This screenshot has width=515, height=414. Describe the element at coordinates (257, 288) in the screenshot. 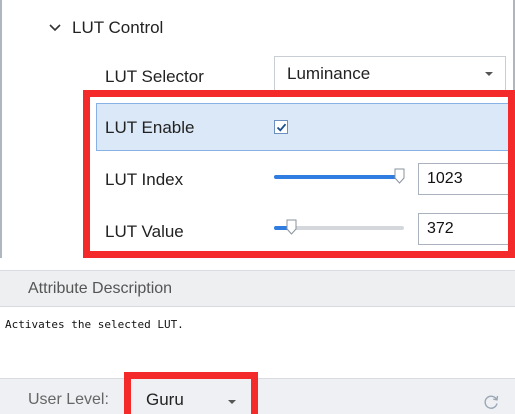

I see `attribute-description-header: Attribute Description` at that location.